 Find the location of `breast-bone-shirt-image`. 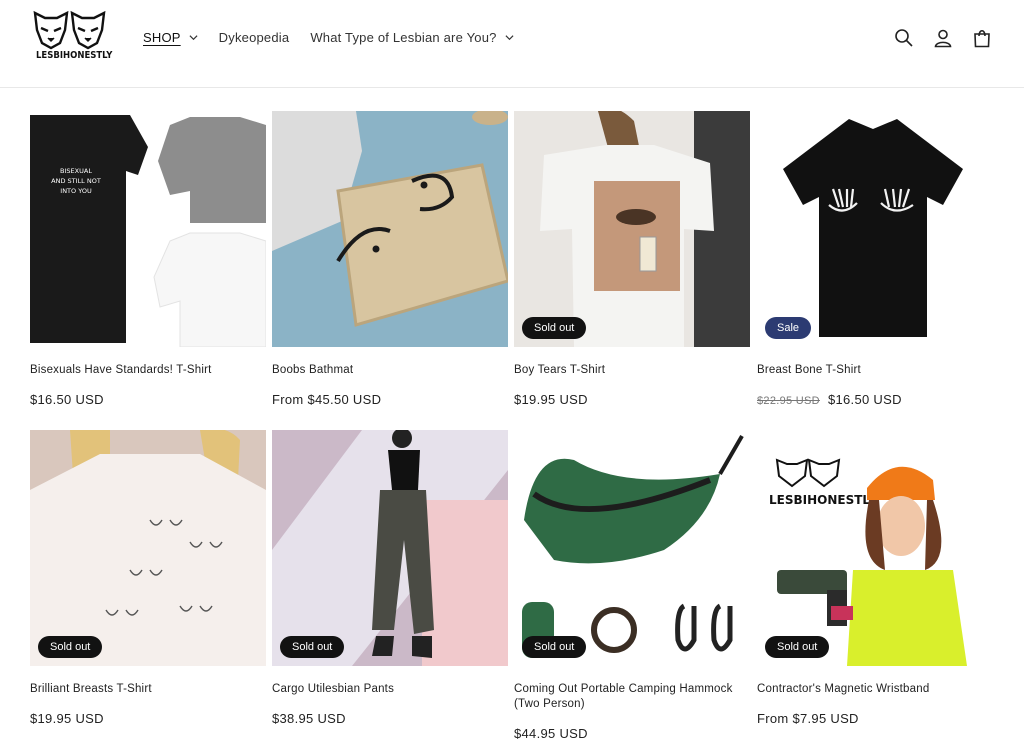

breast-bone-shirt-image is located at coordinates (875, 229).